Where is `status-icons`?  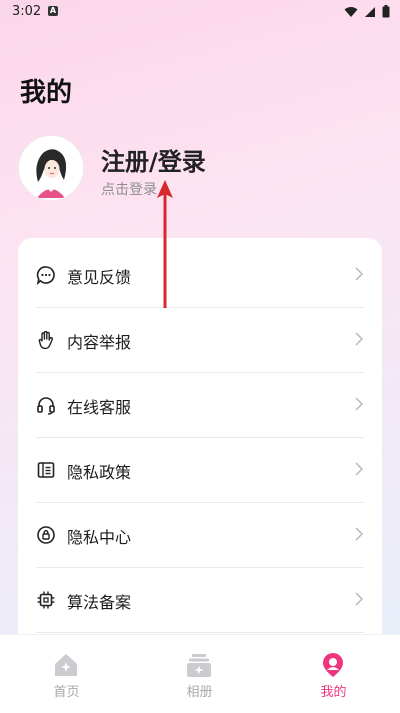
status-icons is located at coordinates (367, 11).